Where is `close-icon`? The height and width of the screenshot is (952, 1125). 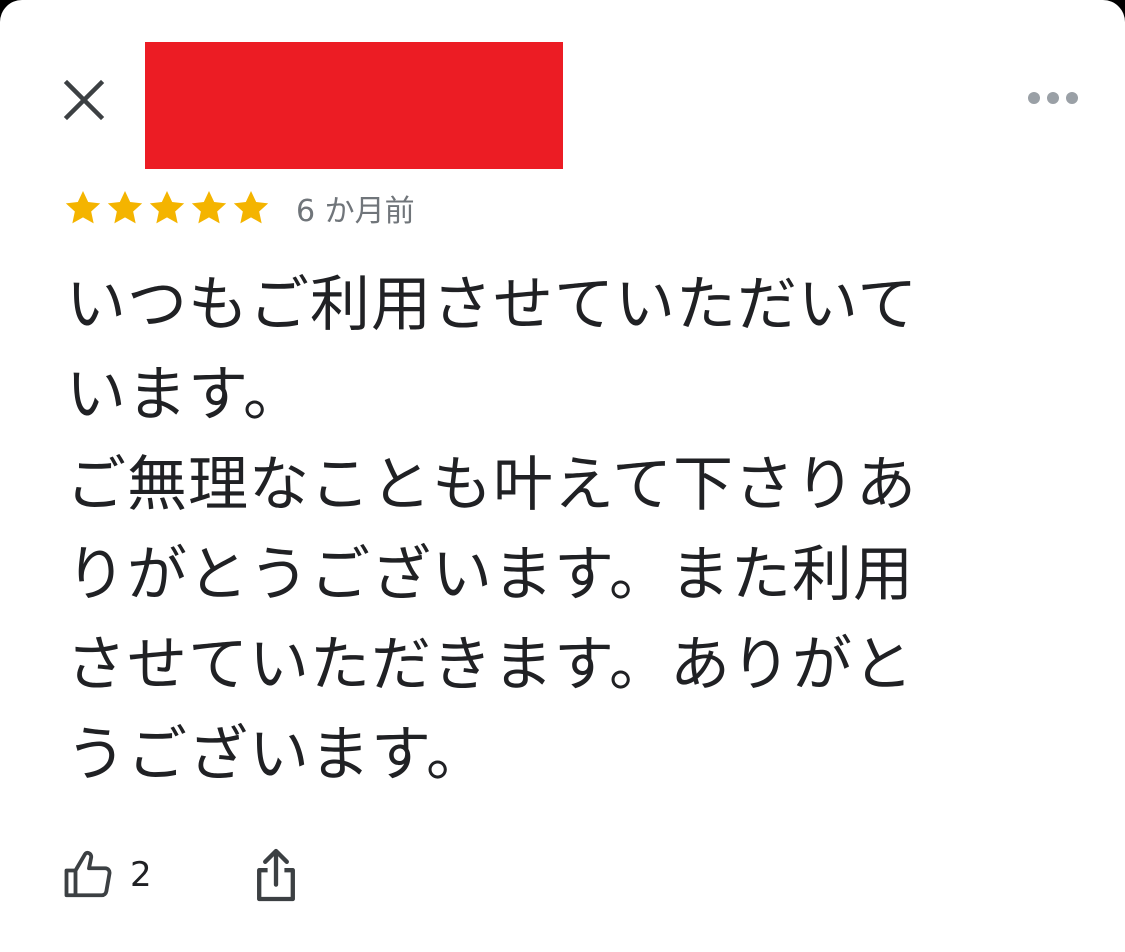
close-icon is located at coordinates (84, 100).